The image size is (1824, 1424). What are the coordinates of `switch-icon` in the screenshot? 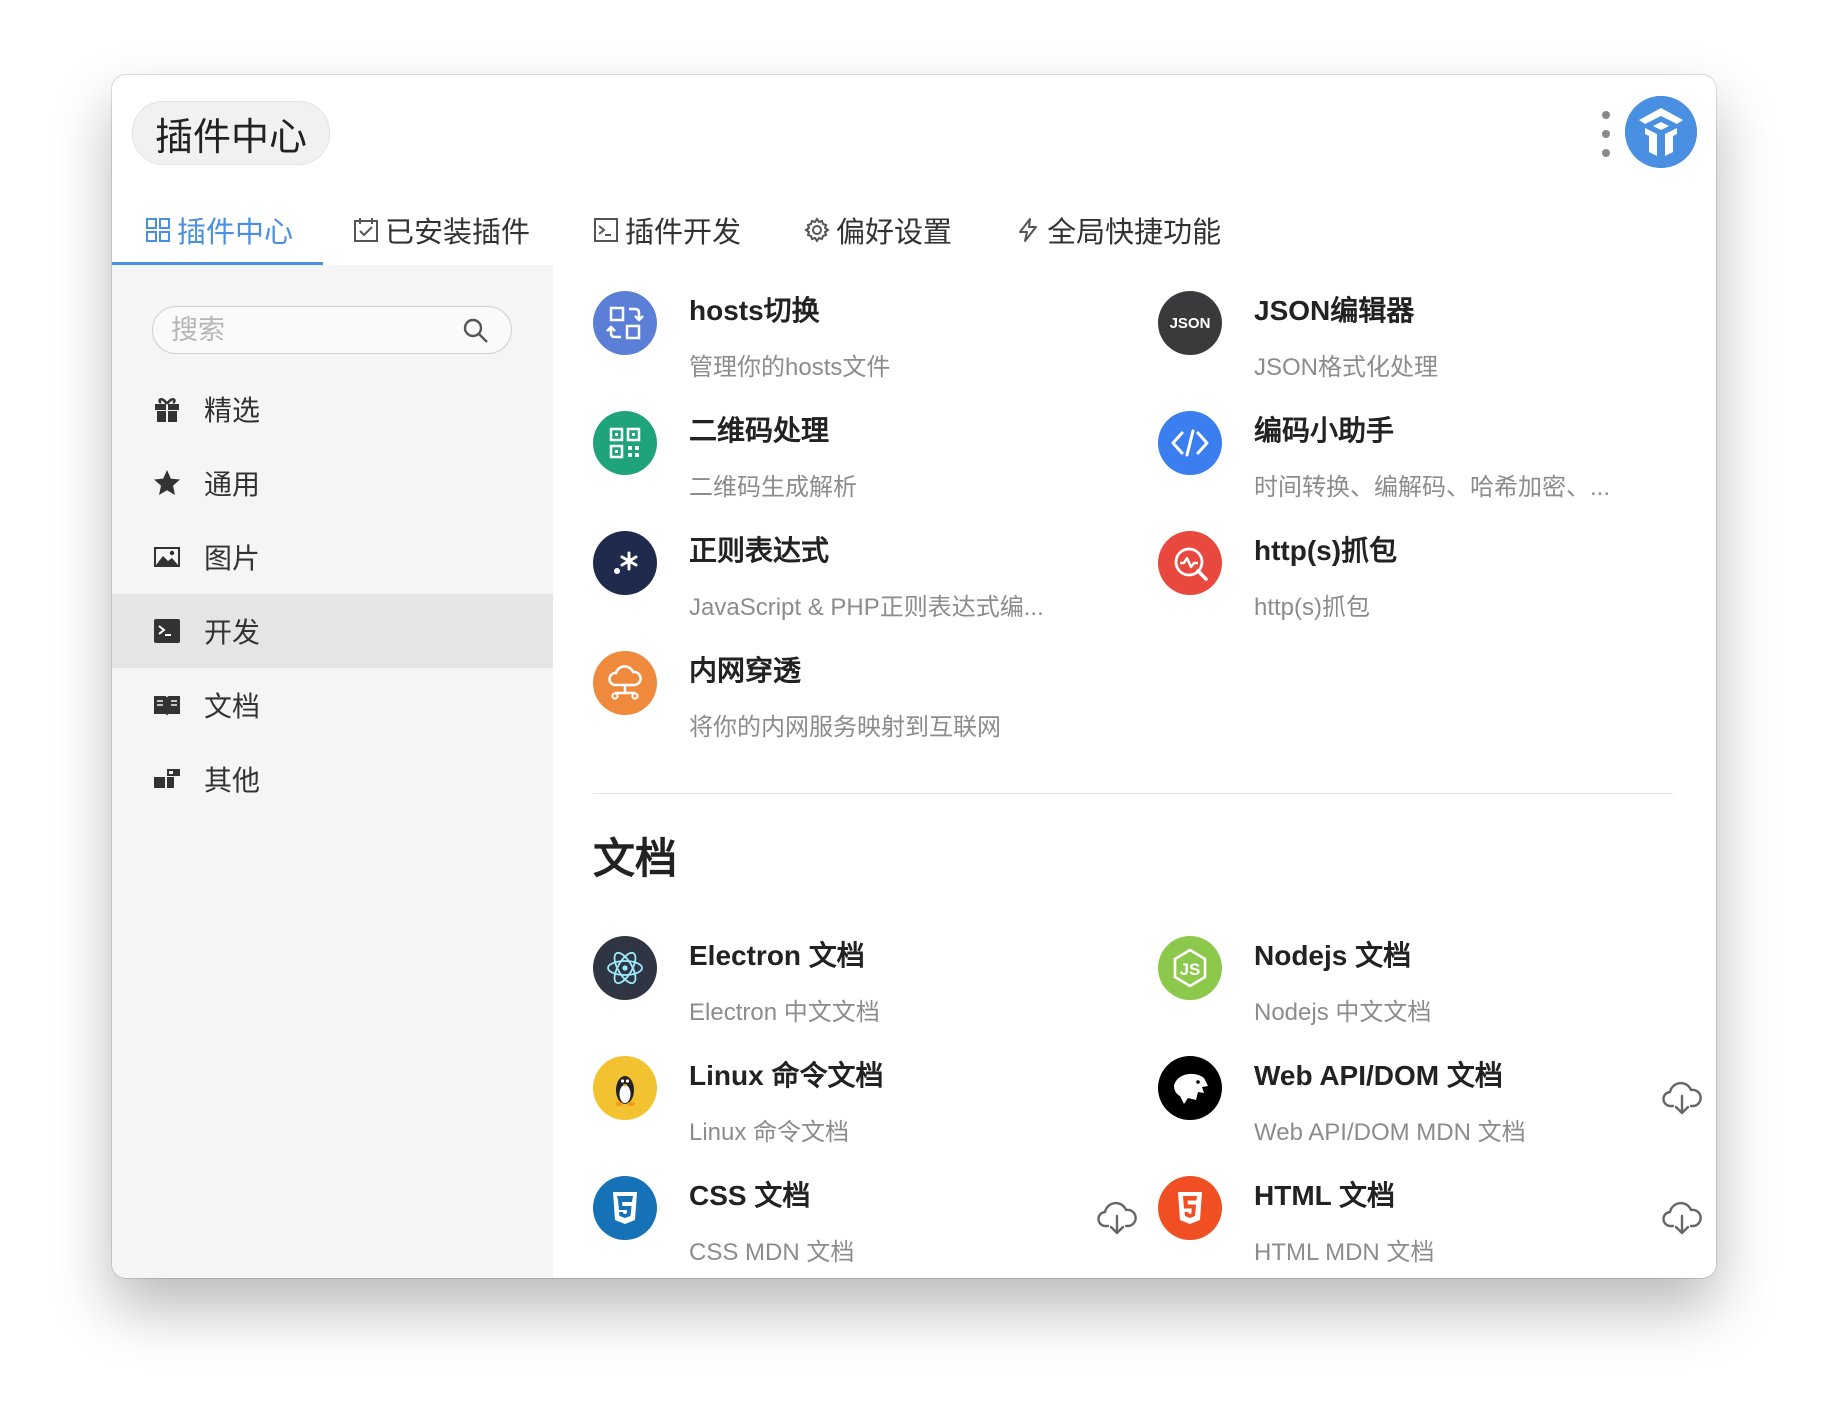 It's located at (625, 323).